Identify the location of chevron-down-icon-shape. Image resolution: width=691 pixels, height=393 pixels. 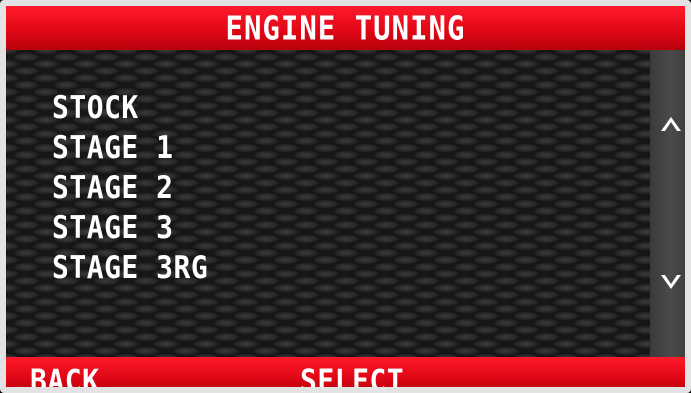
(670, 282).